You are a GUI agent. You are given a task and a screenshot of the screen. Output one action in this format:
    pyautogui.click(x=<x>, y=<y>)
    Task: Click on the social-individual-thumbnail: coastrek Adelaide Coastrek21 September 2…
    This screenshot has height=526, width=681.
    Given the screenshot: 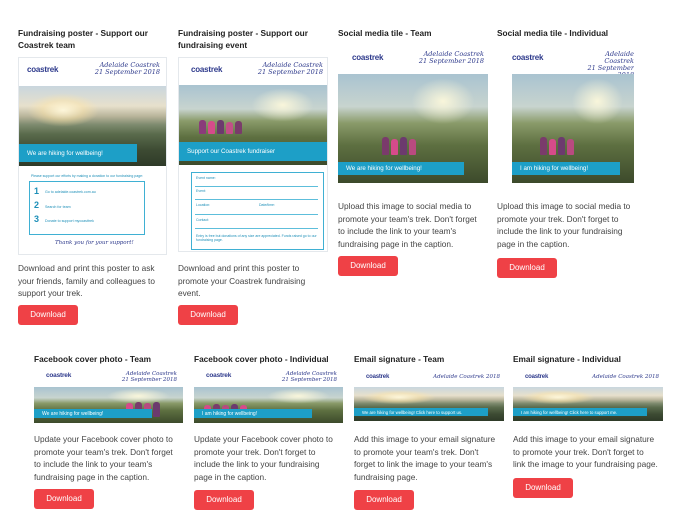 What is the action you would take?
    pyautogui.click(x=573, y=115)
    